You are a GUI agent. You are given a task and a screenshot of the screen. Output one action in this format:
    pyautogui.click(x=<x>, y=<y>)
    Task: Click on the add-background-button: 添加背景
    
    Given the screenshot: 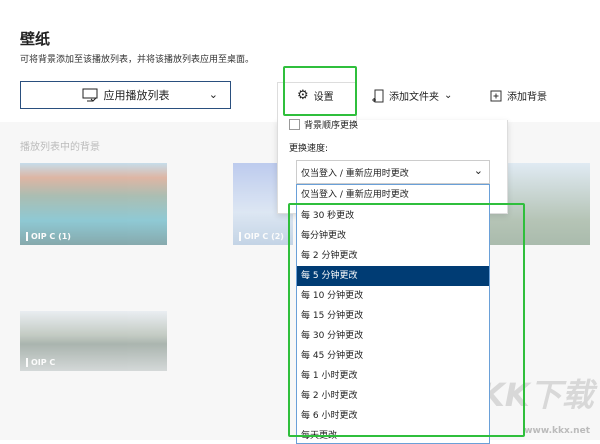 What is the action you would take?
    pyautogui.click(x=518, y=95)
    